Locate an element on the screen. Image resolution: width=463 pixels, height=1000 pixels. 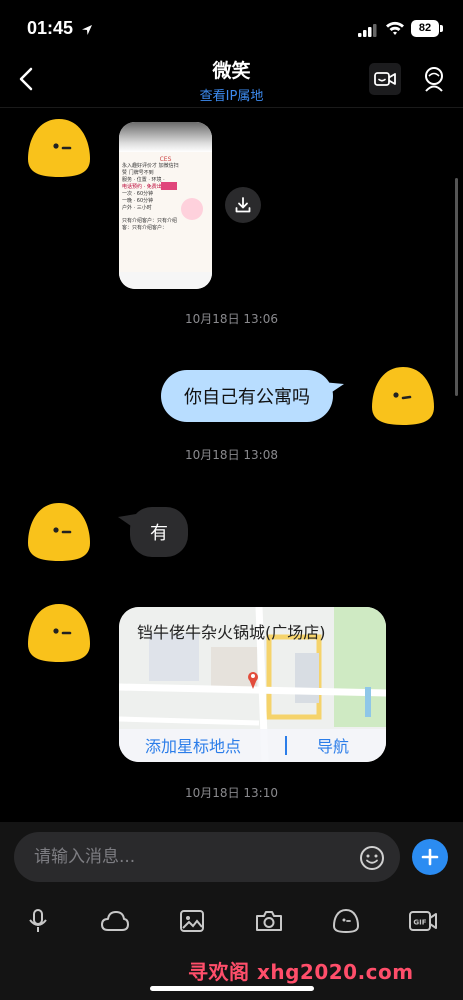
location-arrow-icon is located at coordinates (87, 30).